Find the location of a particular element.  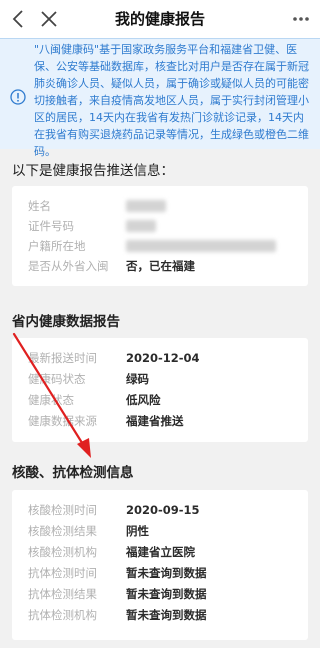

info-label: 户籍所在地 is located at coordinates (57, 246).